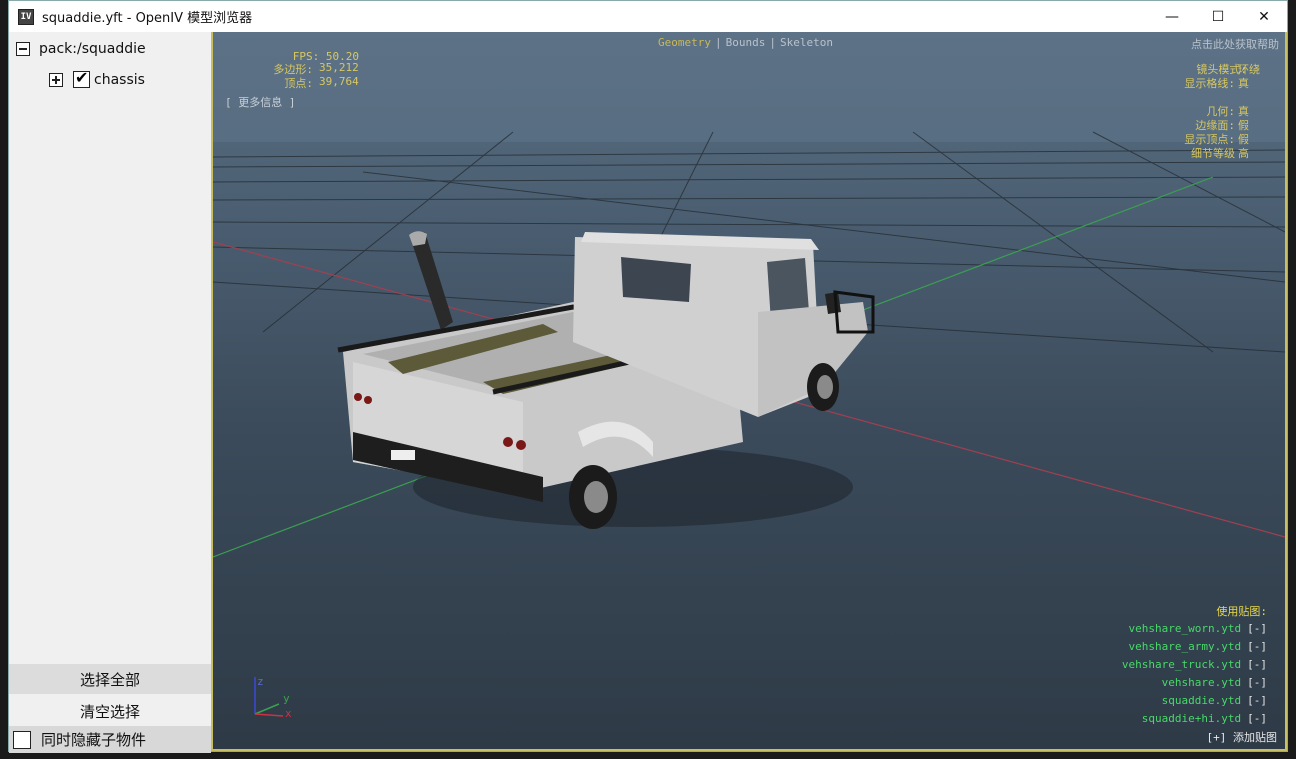  Describe the element at coordinates (648, 16) in the screenshot. I see `title-bar: IV squaddie.yft - OpenIV 模型浏览器 — ☐ ✕` at that location.